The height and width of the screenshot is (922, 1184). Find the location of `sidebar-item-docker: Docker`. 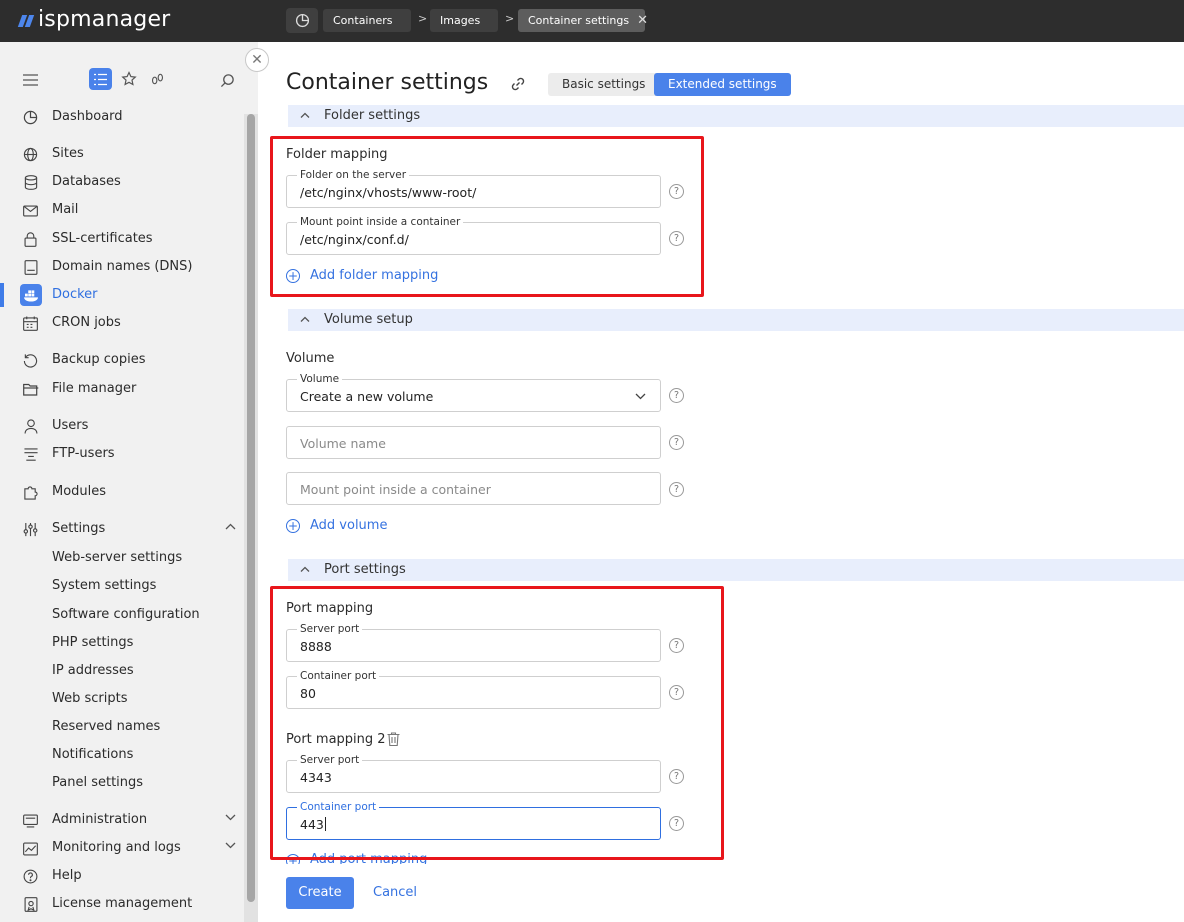

sidebar-item-docker: Docker is located at coordinates (122, 295).